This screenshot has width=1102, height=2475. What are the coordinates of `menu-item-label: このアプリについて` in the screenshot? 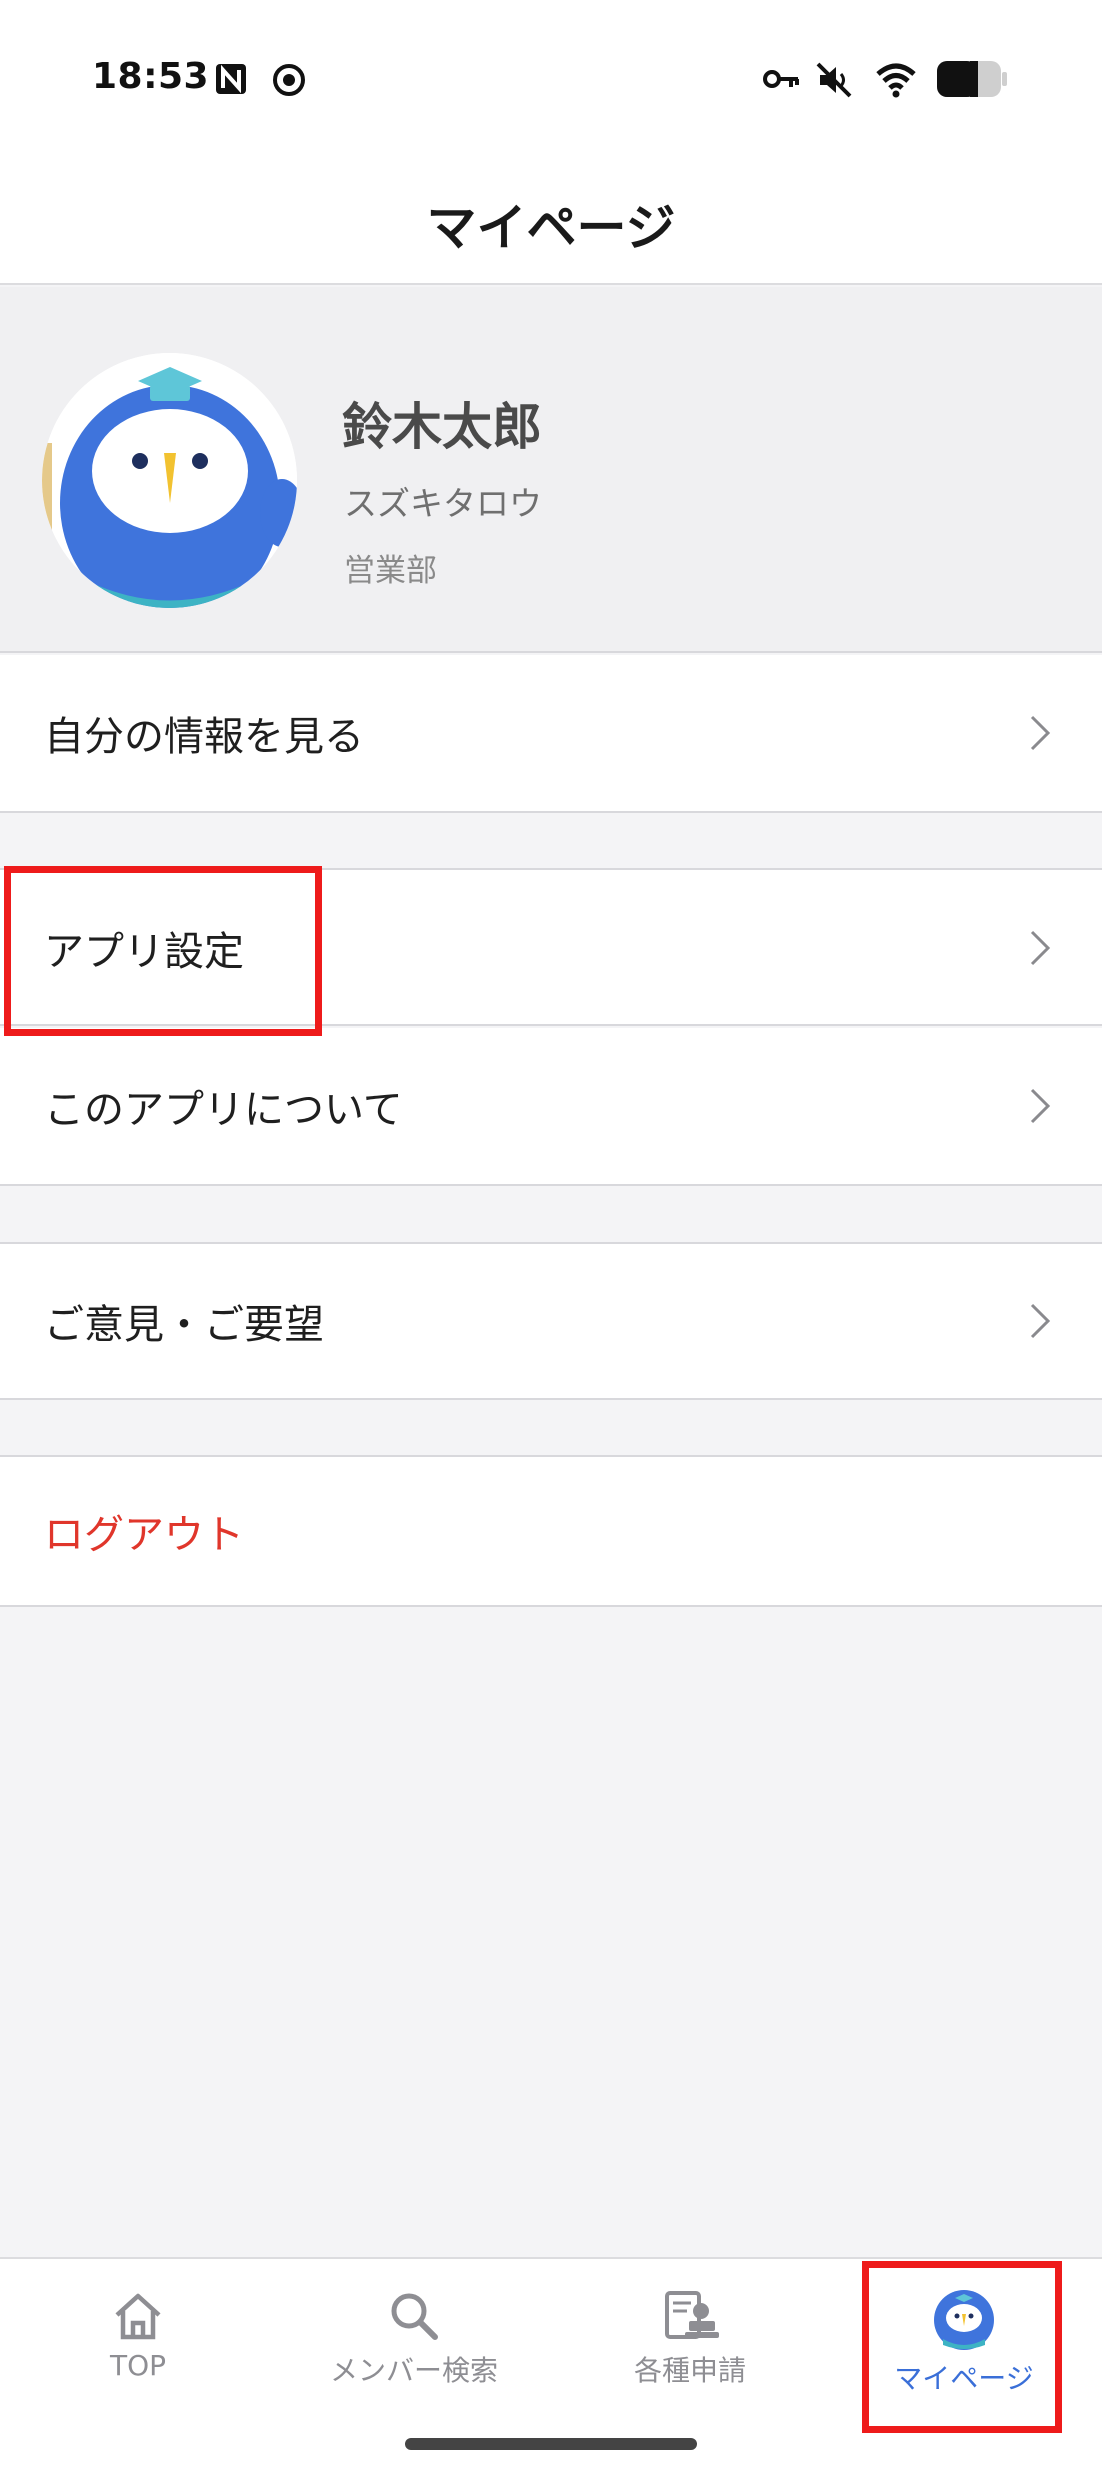 It's located at (223, 1110).